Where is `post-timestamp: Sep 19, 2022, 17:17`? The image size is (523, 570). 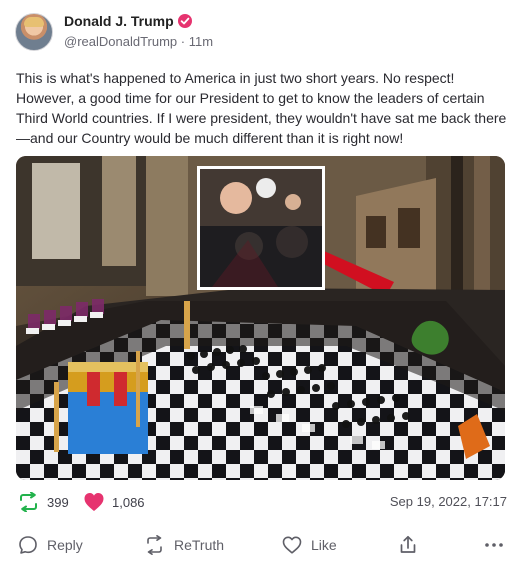 post-timestamp: Sep 19, 2022, 17:17 is located at coordinates (448, 501).